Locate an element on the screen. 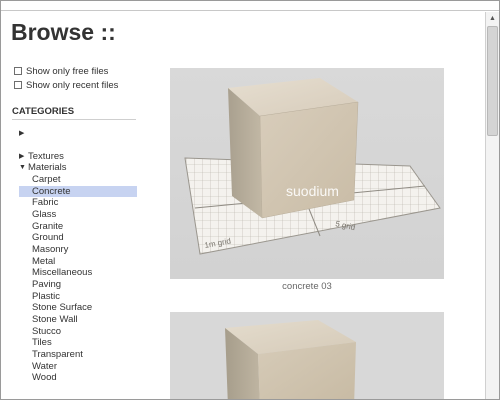 The width and height of the screenshot is (500, 400). material-metal: Metal is located at coordinates (78, 262).